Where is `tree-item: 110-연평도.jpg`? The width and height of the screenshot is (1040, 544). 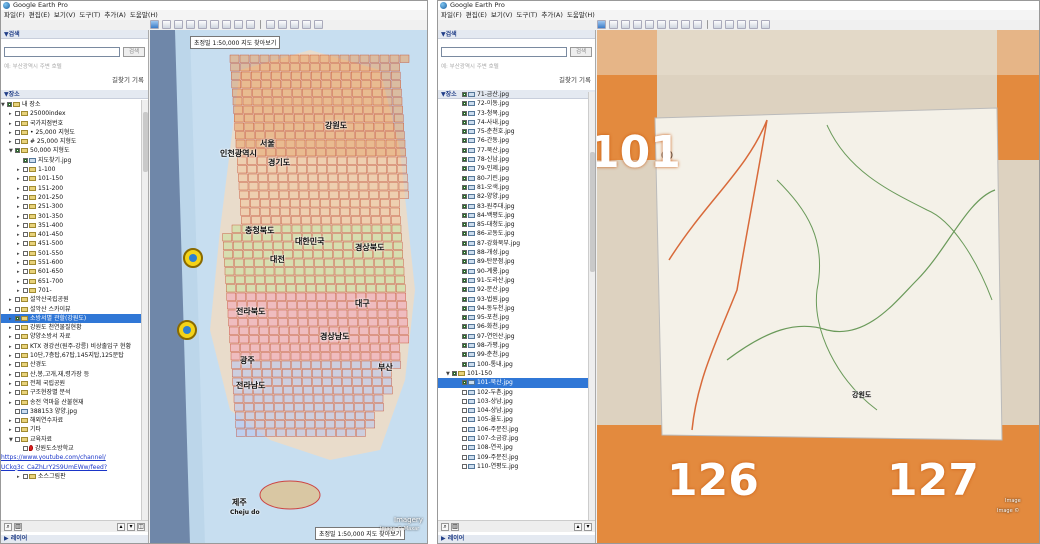
tree-item: 110-연평도.jpg is located at coordinates (513, 466).